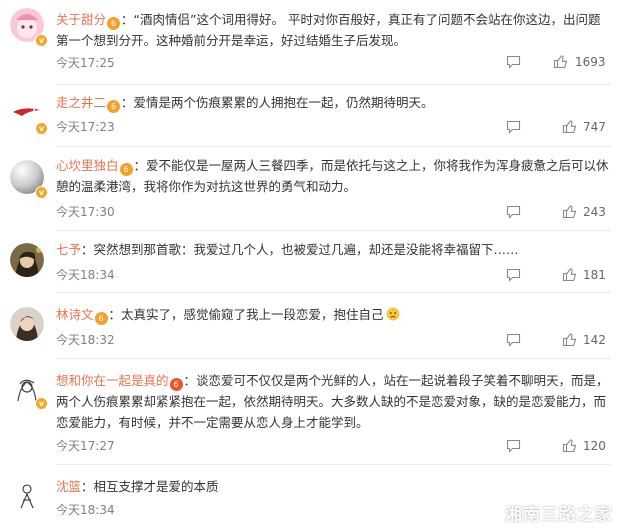  I want to click on username-link: 关于甜分, so click(81, 19).